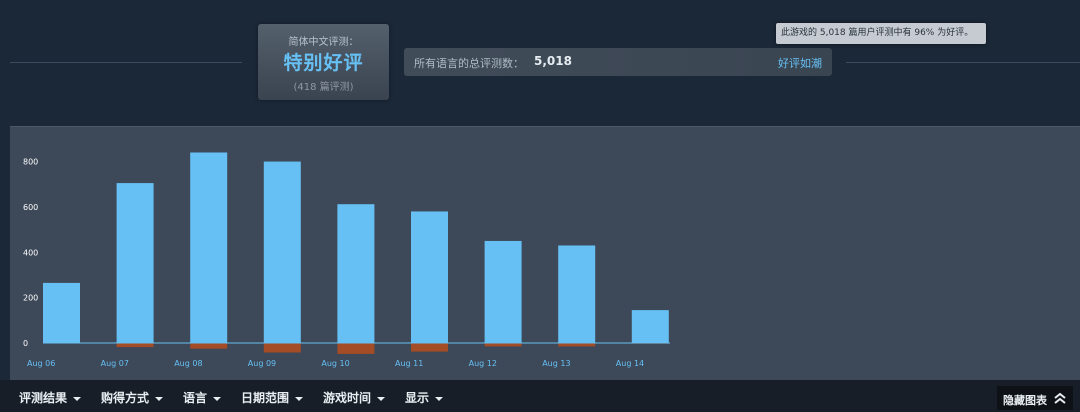 Image resolution: width=1080 pixels, height=412 pixels. What do you see at coordinates (125, 398) in the screenshot?
I see `filter-purchase-type-label: 购得方式` at bounding box center [125, 398].